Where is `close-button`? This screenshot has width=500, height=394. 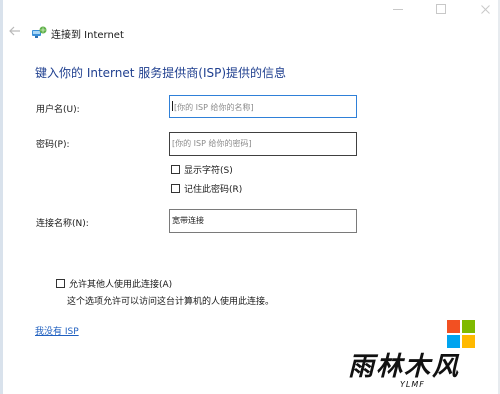 close-button is located at coordinates (481, 9).